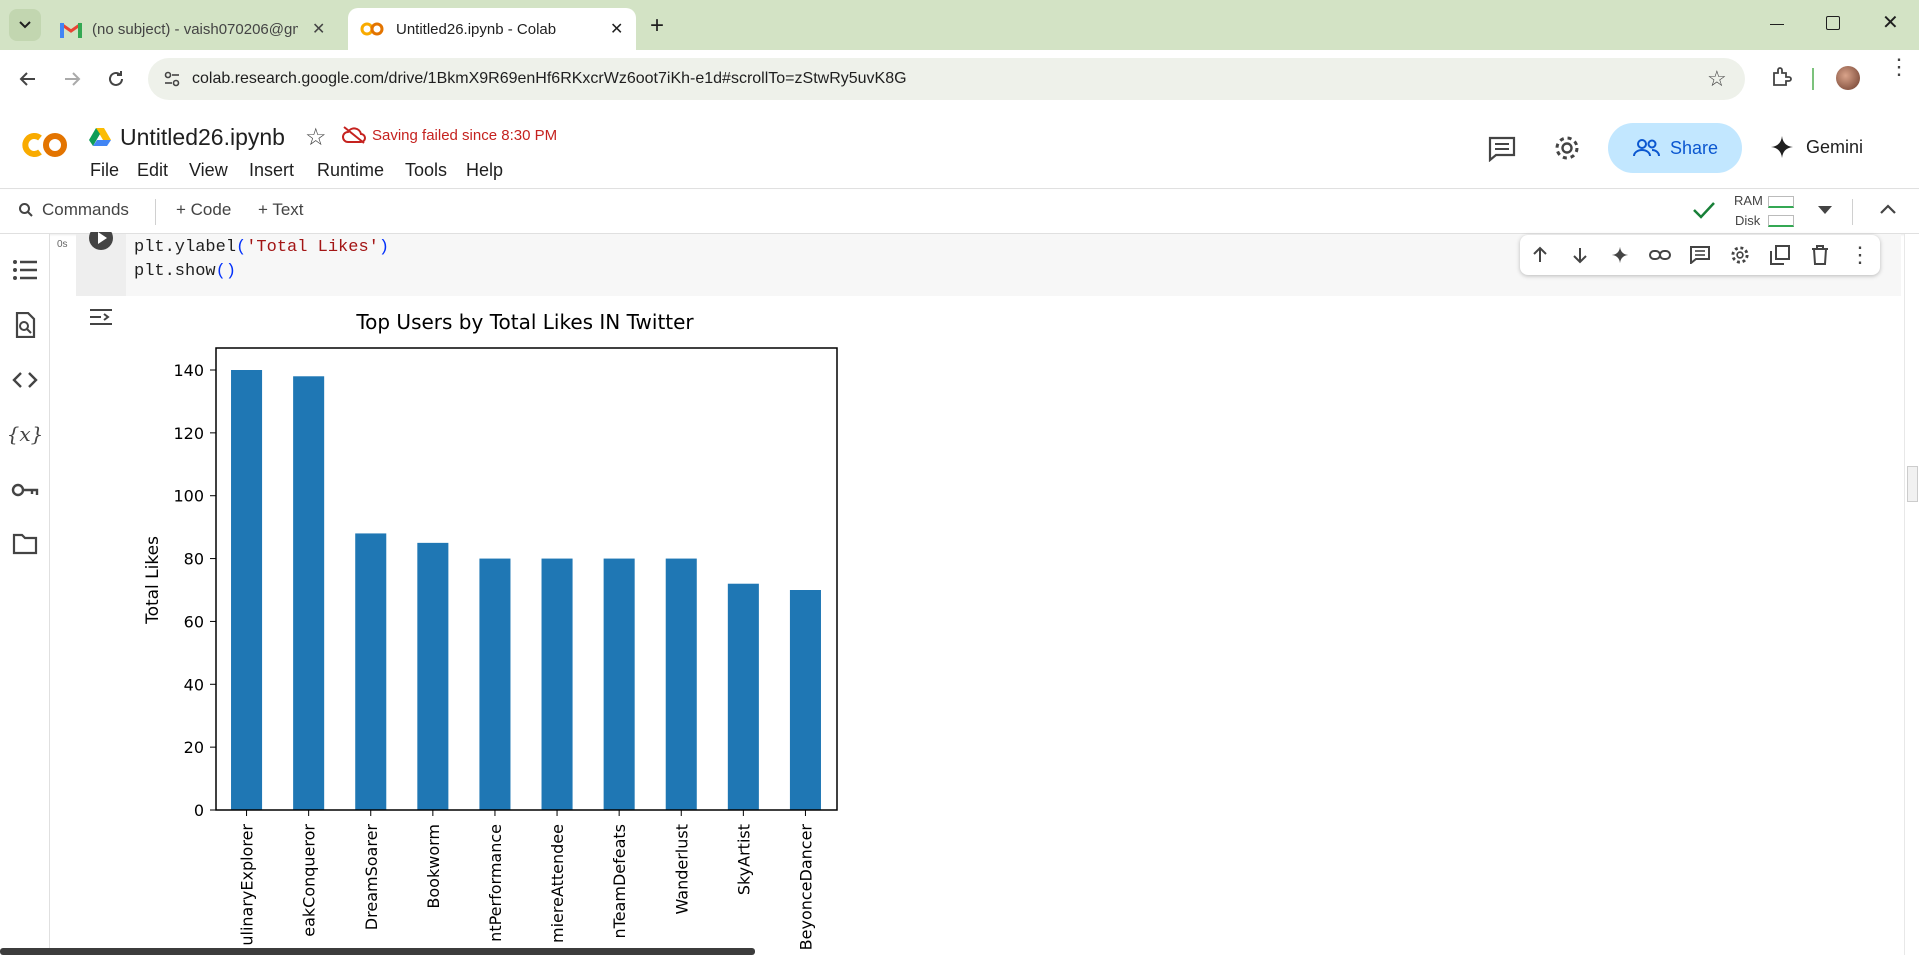  What do you see at coordinates (208, 170) in the screenshot?
I see `menu-view: View` at bounding box center [208, 170].